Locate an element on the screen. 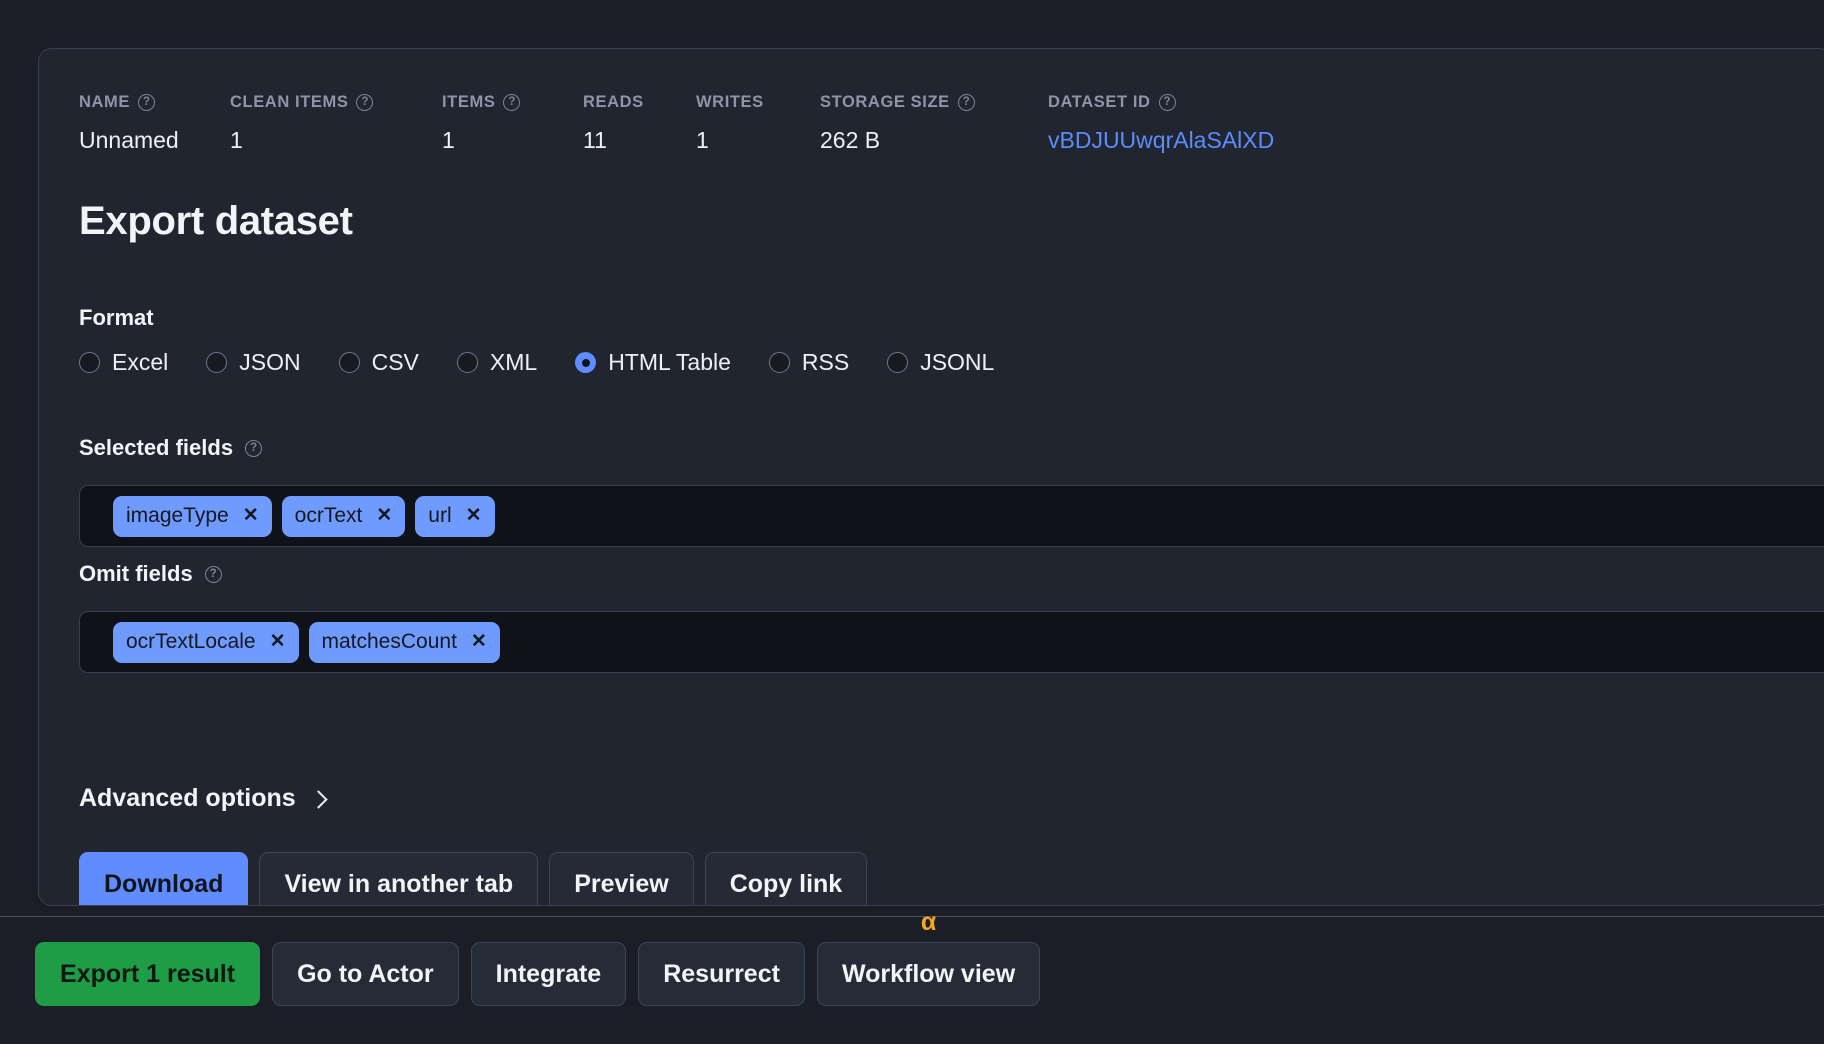  format-section-label: Format is located at coordinates (116, 318).